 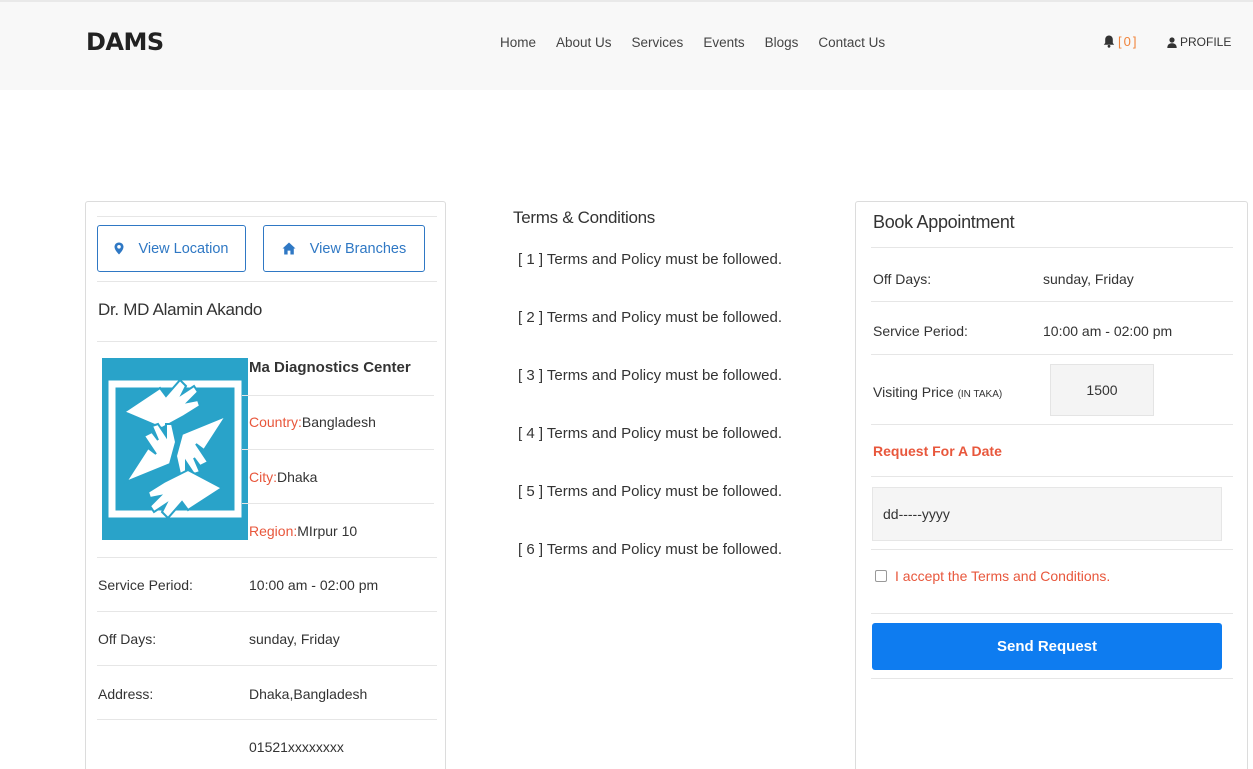 I want to click on view-location-label: View Location, so click(x=183, y=248).